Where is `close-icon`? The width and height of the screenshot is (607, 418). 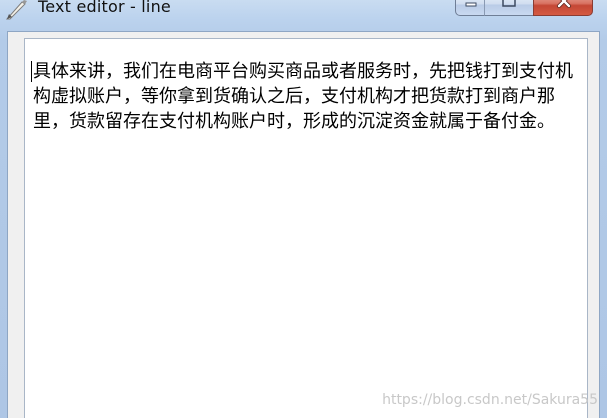
close-icon is located at coordinates (564, 4).